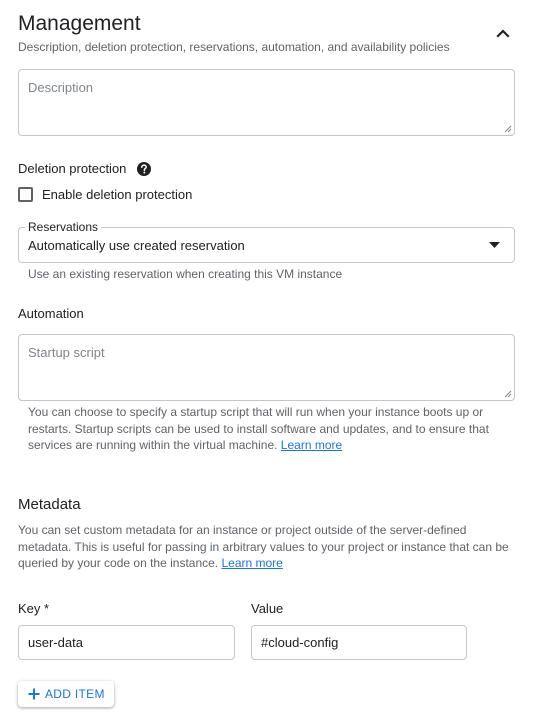  I want to click on startup-script-input, so click(266, 367).